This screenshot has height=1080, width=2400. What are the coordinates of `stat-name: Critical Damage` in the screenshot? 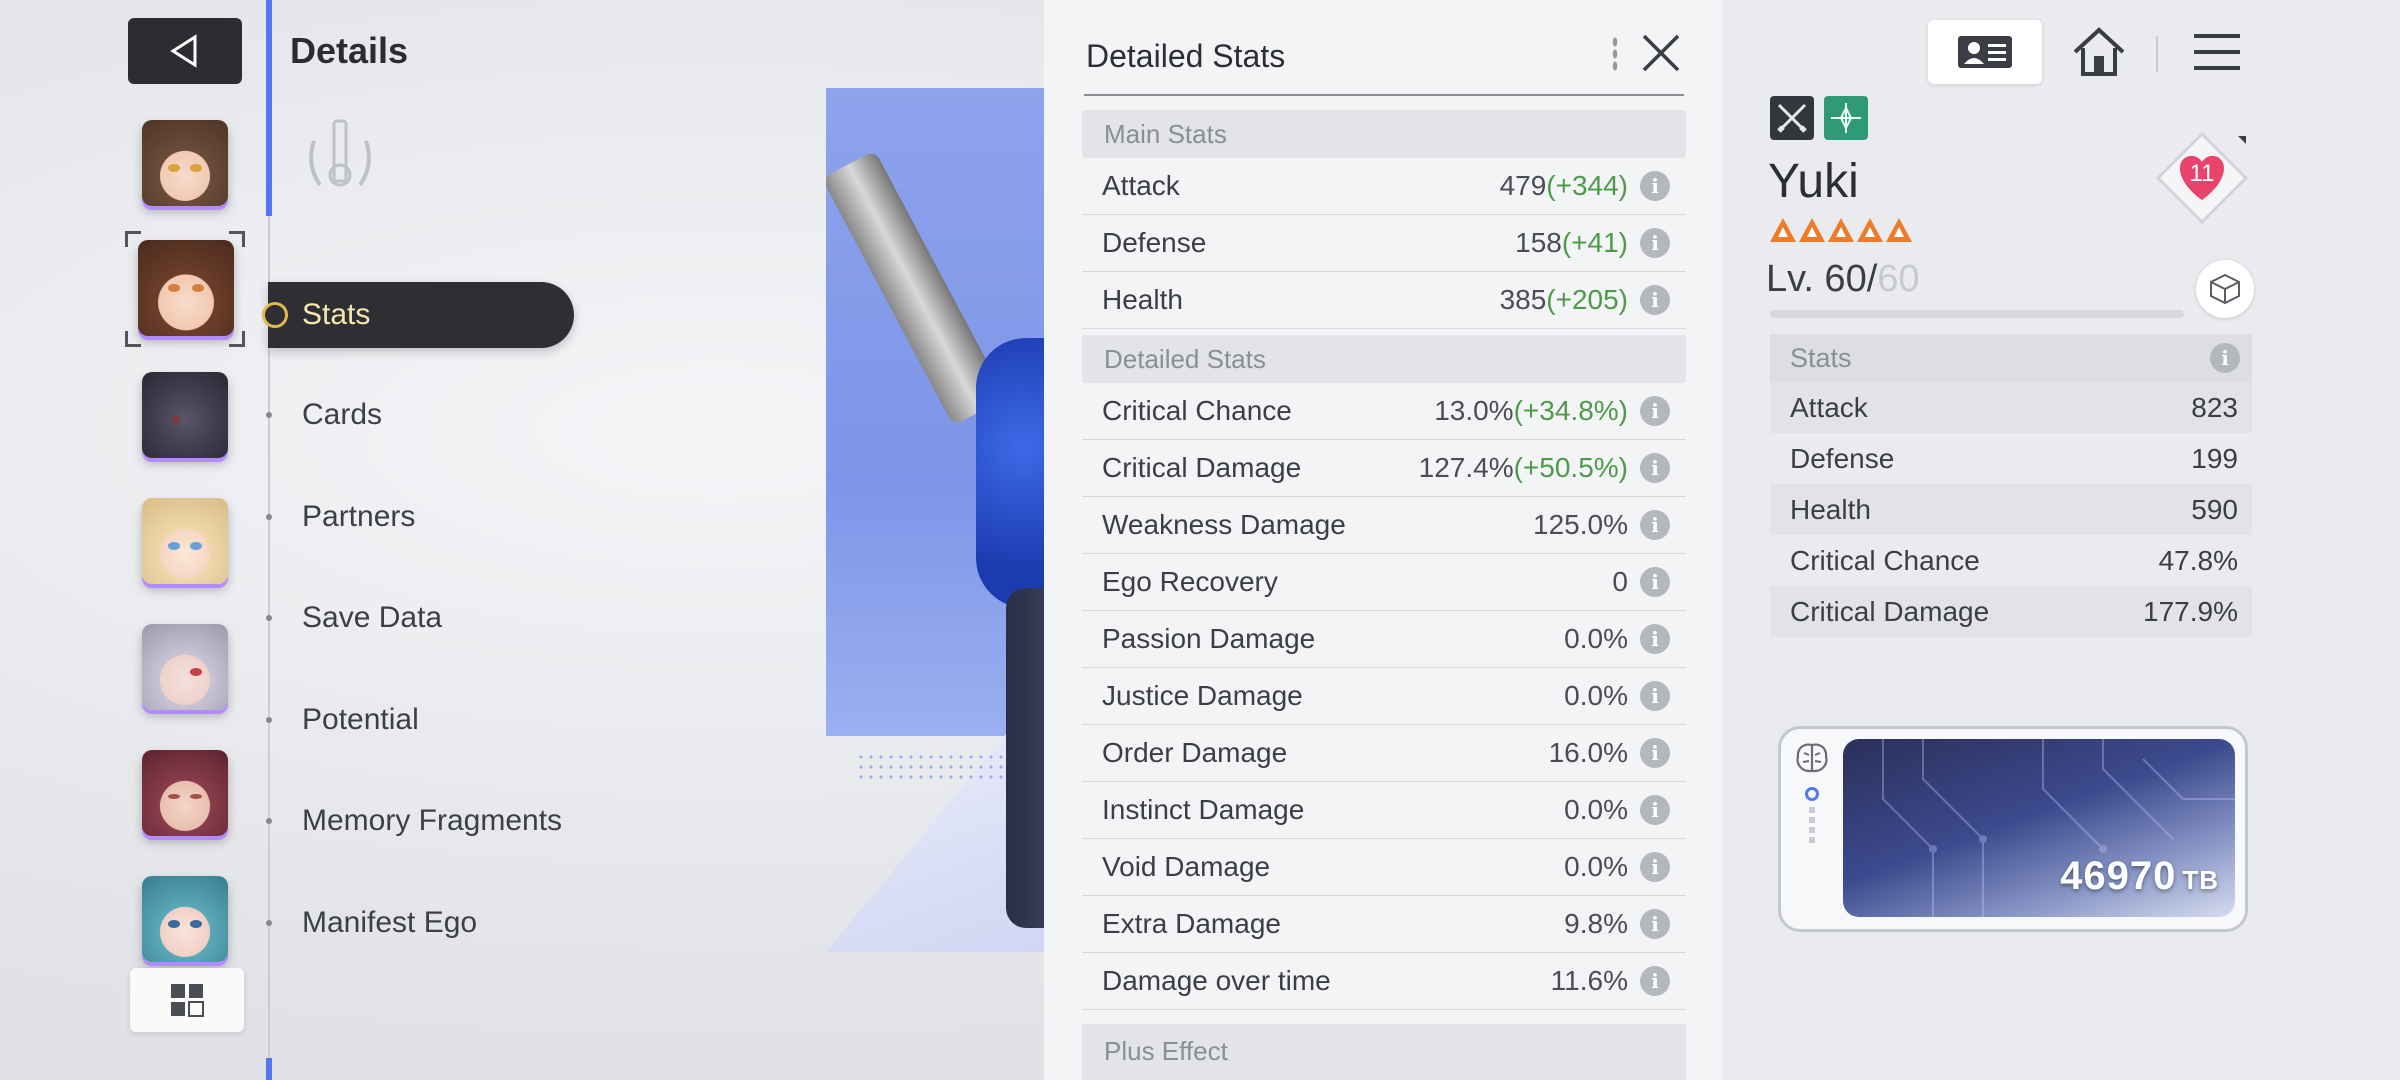 It's located at (1202, 467).